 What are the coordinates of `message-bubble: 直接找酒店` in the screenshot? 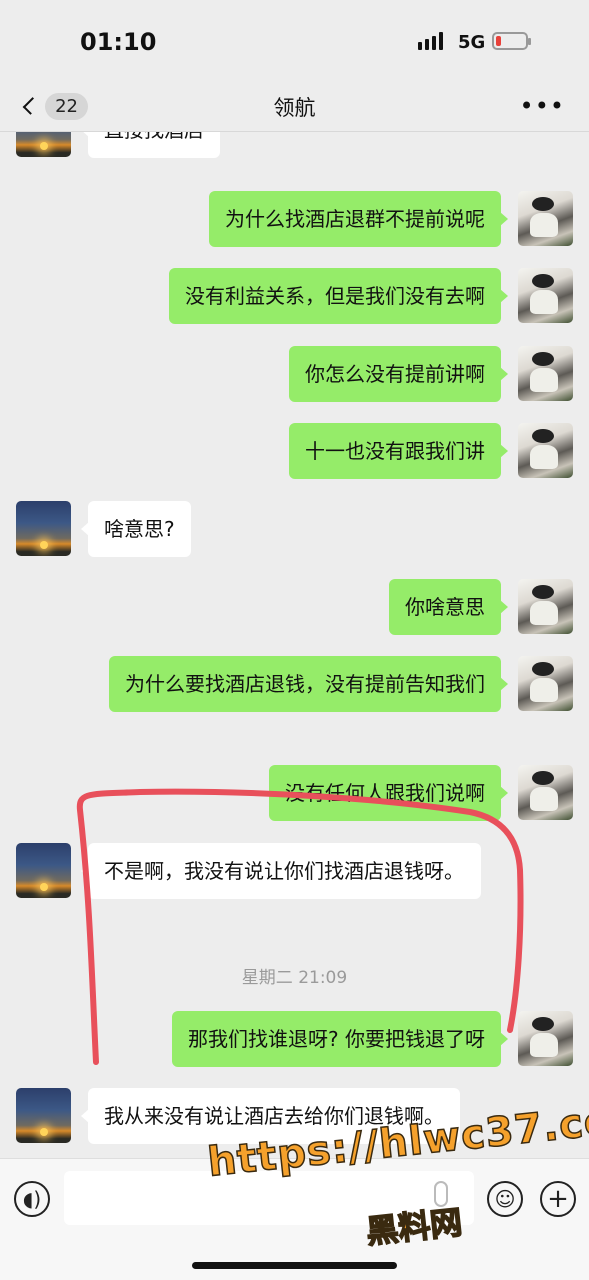 It's located at (150, 145).